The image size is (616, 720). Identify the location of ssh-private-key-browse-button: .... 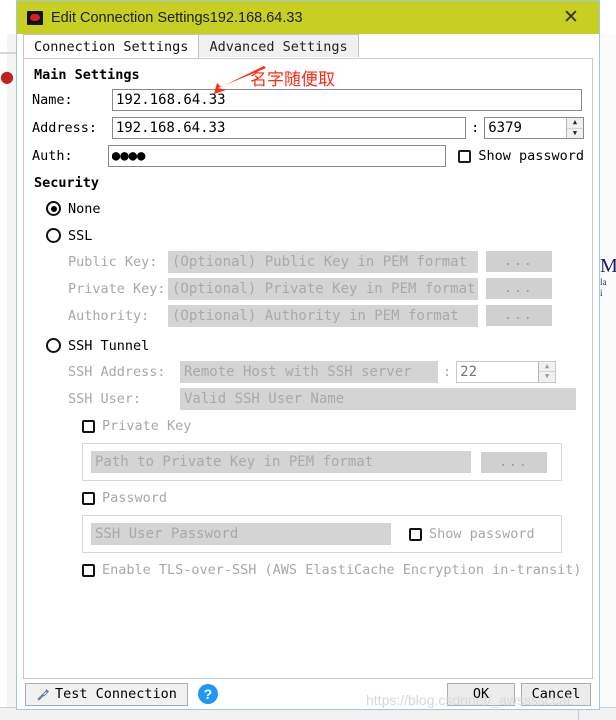
(514, 462).